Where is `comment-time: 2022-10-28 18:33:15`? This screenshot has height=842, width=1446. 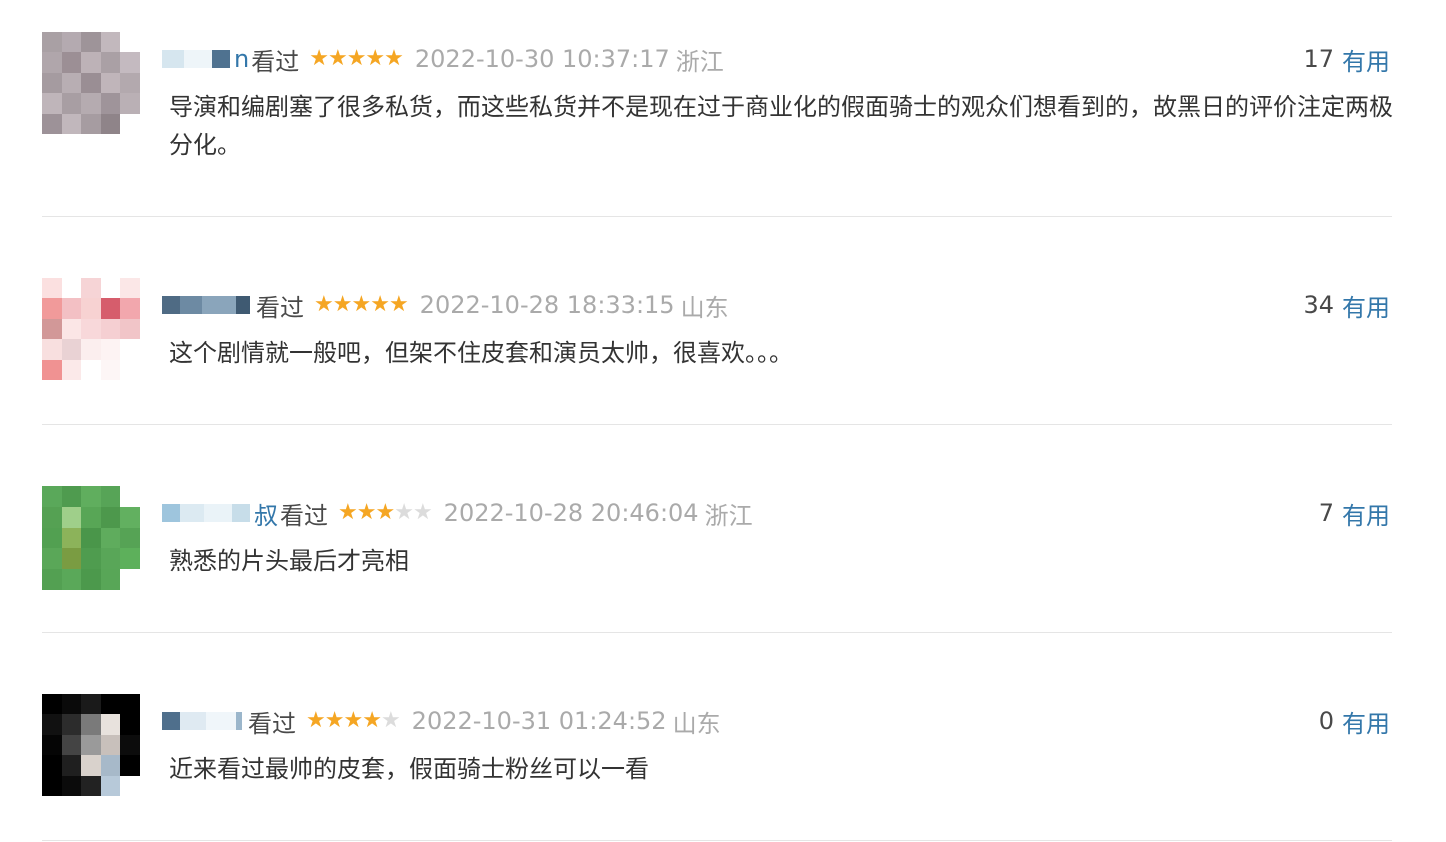
comment-time: 2022-10-28 18:33:15 is located at coordinates (547, 305).